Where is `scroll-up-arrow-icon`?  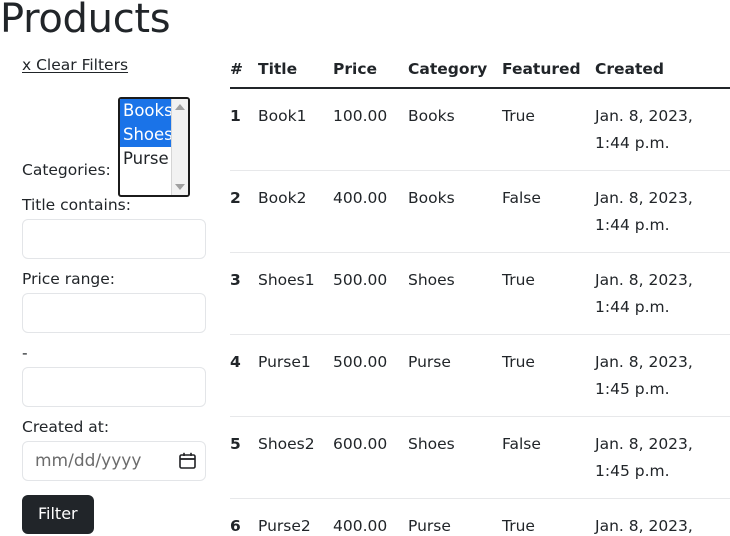 scroll-up-arrow-icon is located at coordinates (180, 107).